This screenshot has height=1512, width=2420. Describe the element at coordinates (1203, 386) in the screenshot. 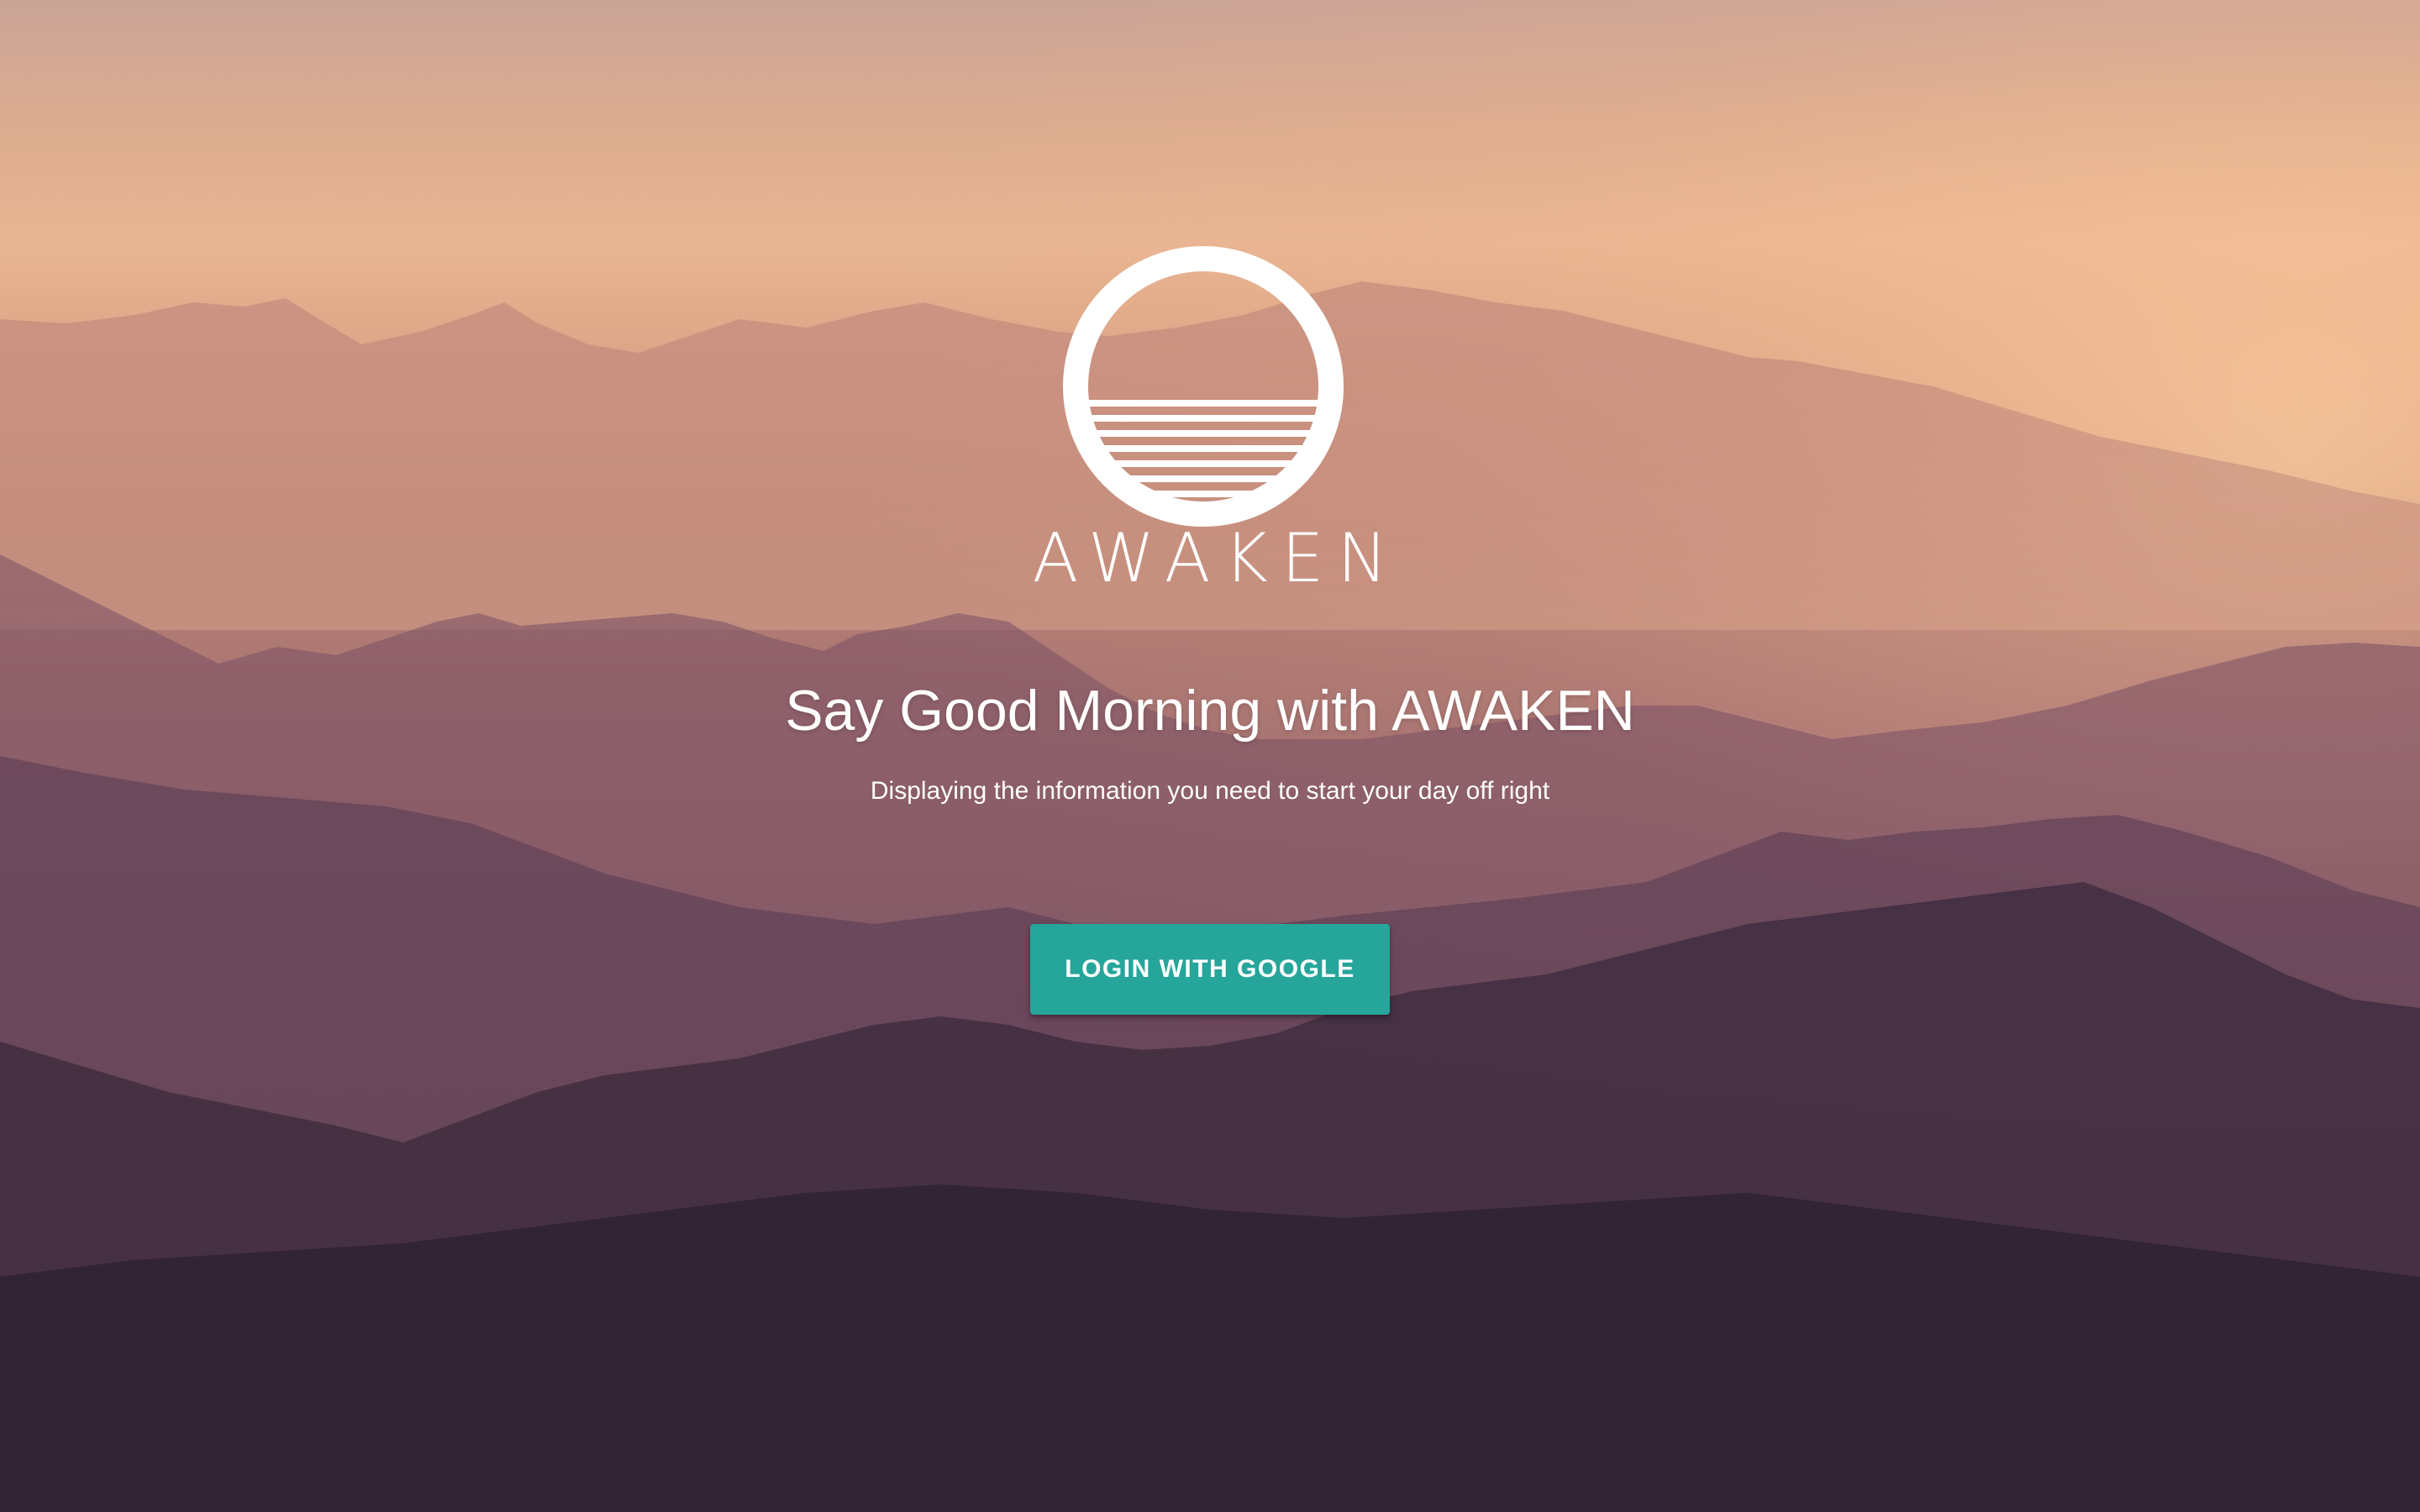

I see `sunset-over-water-icon` at that location.